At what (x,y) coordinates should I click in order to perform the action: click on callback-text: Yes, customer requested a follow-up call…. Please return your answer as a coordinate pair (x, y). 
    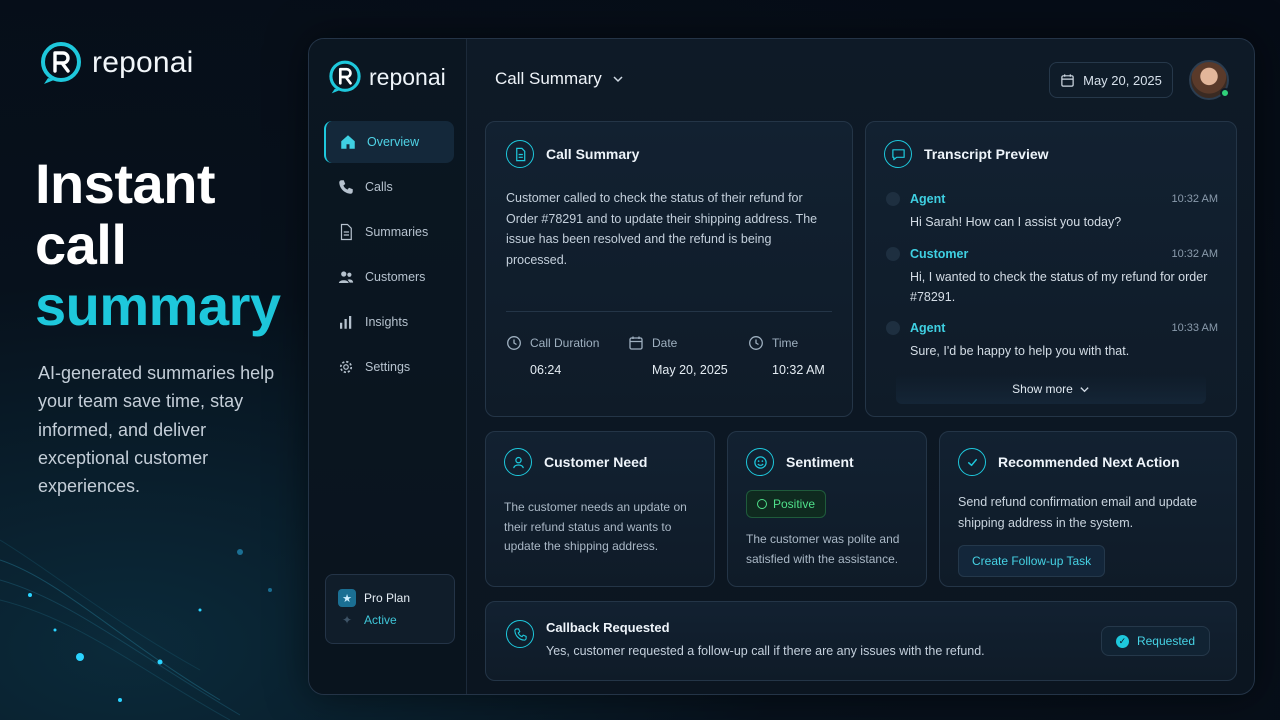
    Looking at the image, I should click on (765, 651).